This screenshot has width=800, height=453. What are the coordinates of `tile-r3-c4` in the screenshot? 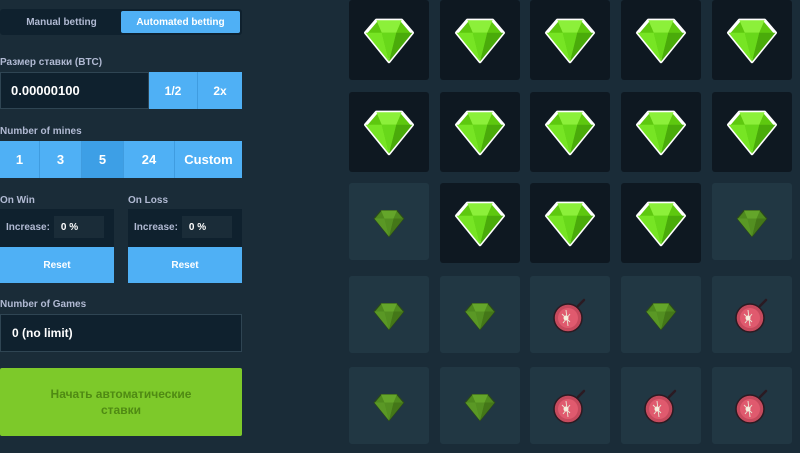 It's located at (661, 223).